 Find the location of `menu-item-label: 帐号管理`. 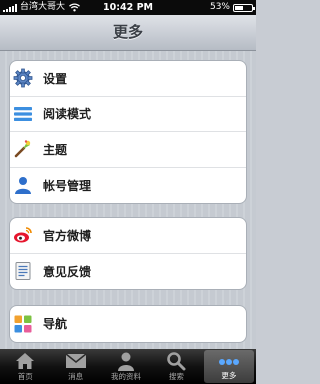

menu-item-label: 帐号管理 is located at coordinates (67, 185).